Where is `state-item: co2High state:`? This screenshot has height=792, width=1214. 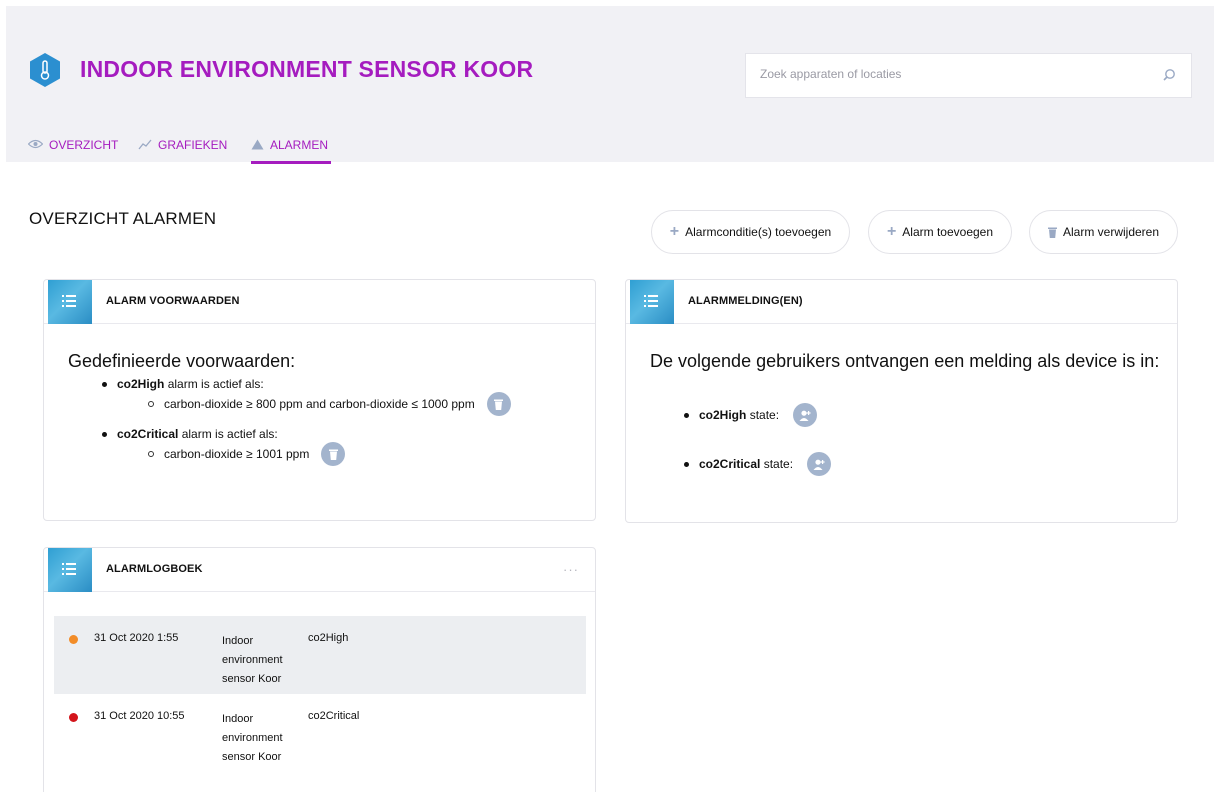
state-item: co2High state: is located at coordinates (751, 415).